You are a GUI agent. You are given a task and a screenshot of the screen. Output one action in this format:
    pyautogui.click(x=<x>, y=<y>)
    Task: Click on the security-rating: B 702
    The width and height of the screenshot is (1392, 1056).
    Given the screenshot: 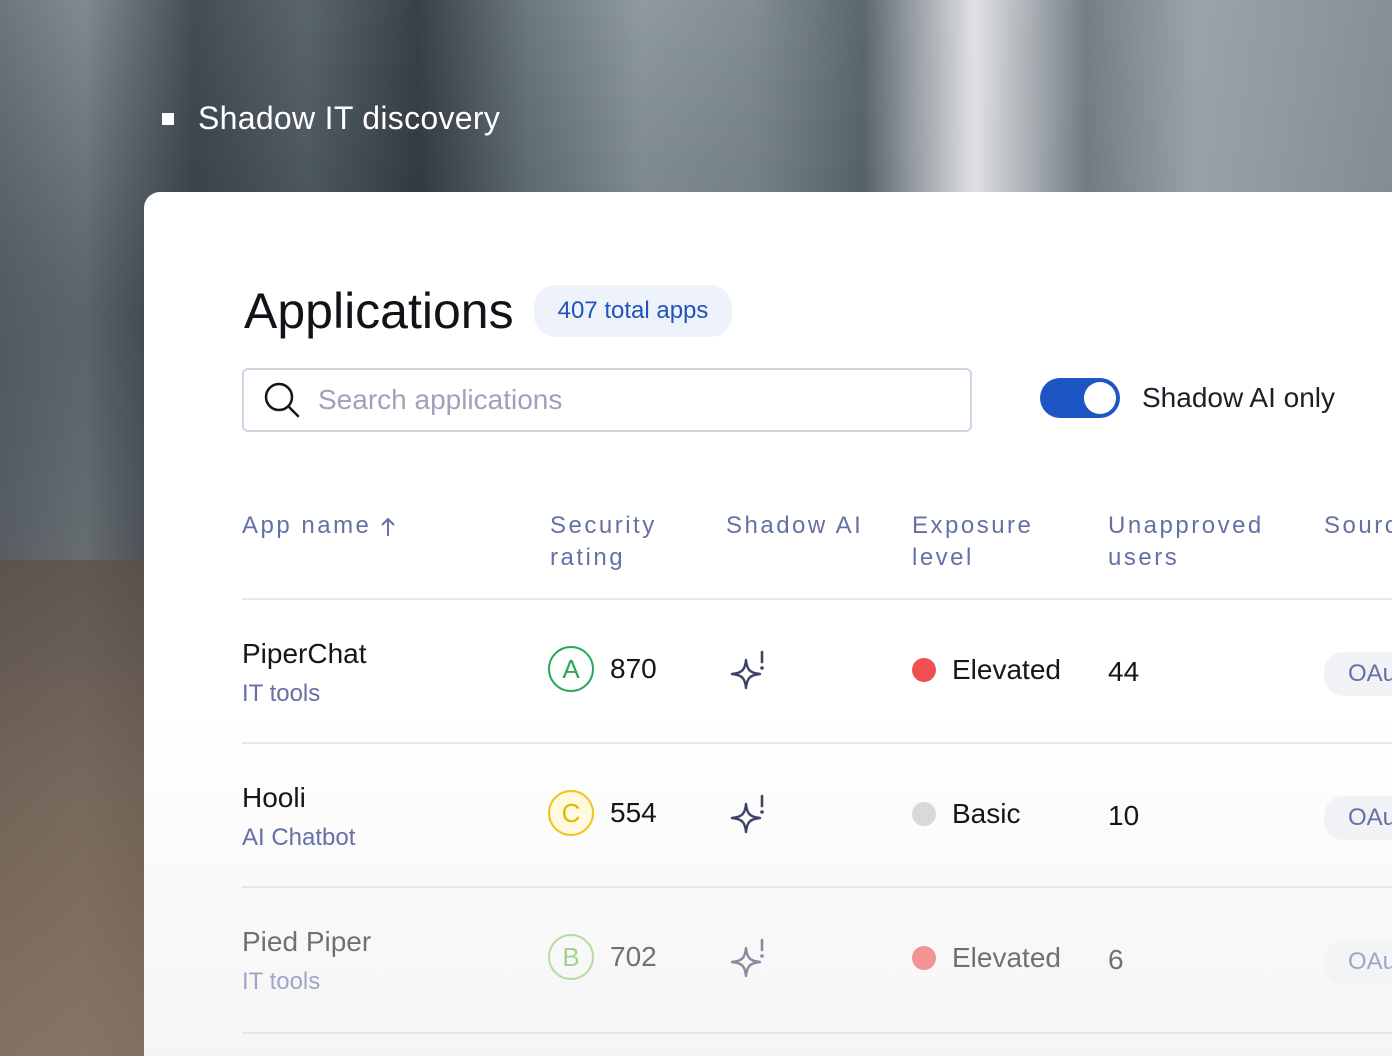 What is the action you would take?
    pyautogui.click(x=602, y=957)
    